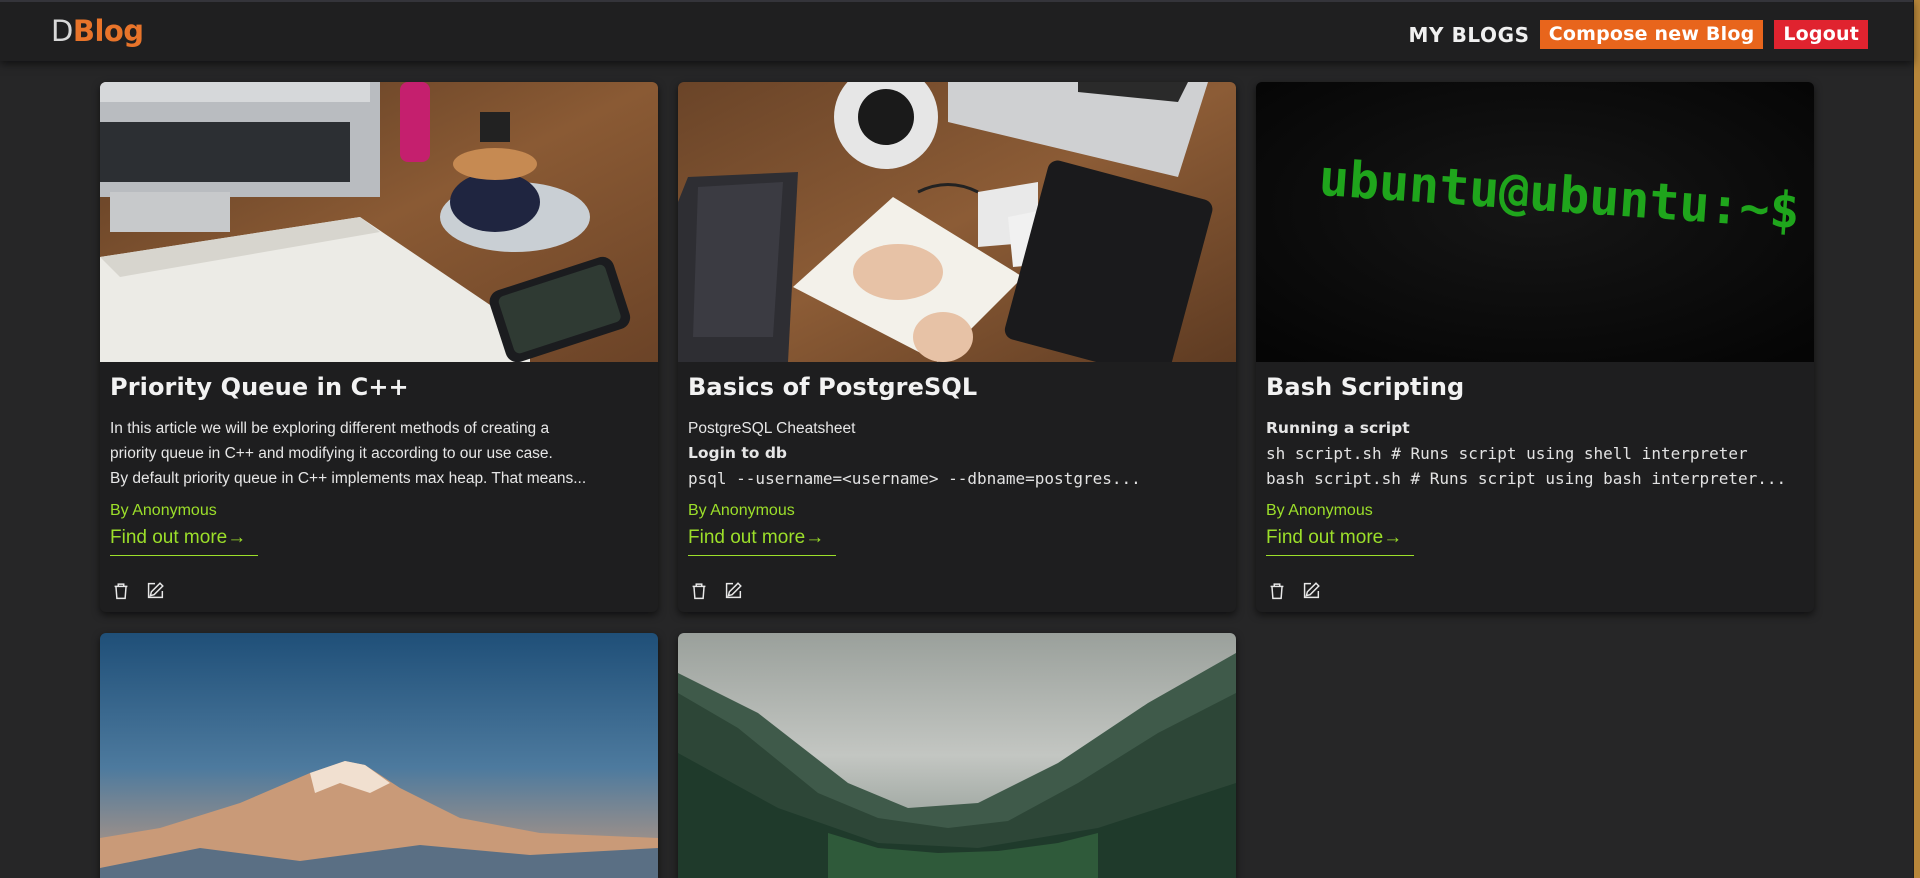  Describe the element at coordinates (956, 30) in the screenshot. I see `navbar: DBlog MY BLOGS Compose new Blog Logout` at that location.